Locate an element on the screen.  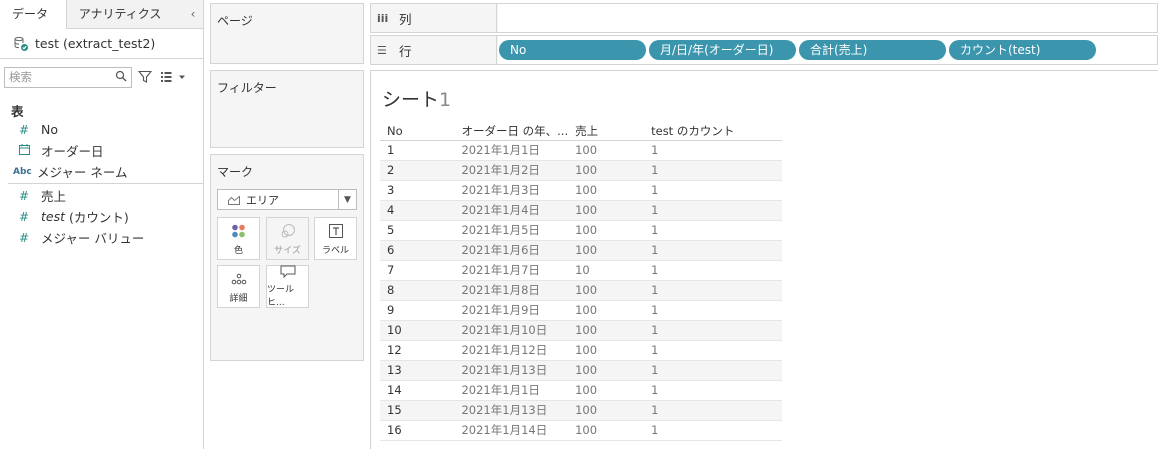
cell-no: 12 is located at coordinates (417, 350).